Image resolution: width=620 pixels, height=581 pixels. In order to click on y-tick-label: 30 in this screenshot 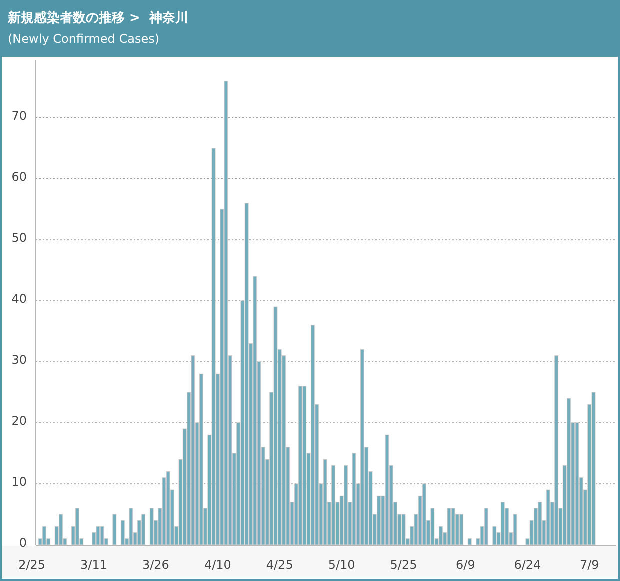, I will do `click(19, 359)`.